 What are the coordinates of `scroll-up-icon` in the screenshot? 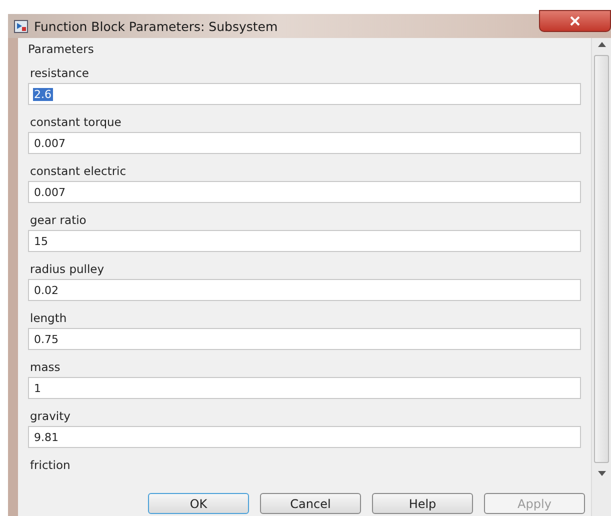 It's located at (602, 44).